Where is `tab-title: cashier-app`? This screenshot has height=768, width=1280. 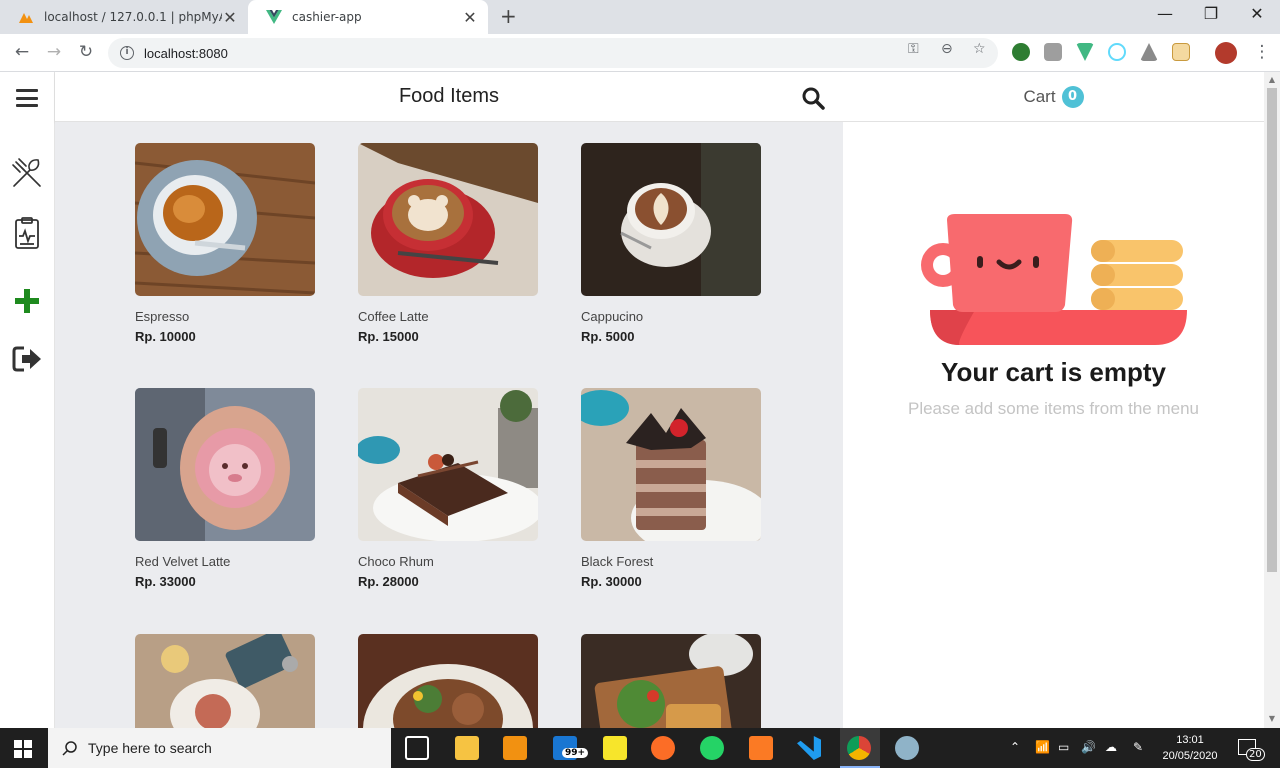 tab-title: cashier-app is located at coordinates (327, 17).